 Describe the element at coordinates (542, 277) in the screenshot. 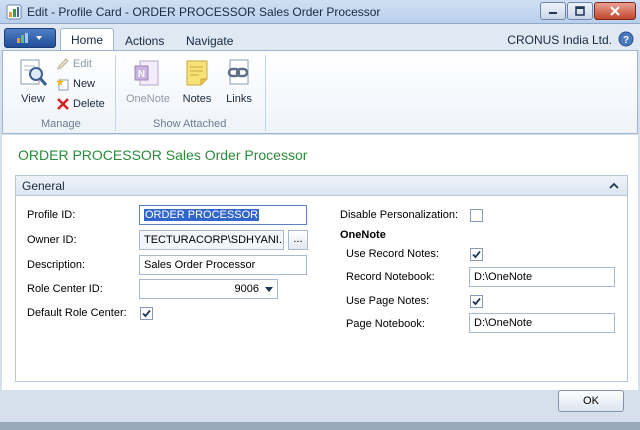

I see `record-notebook-field: D:\OneNote` at that location.